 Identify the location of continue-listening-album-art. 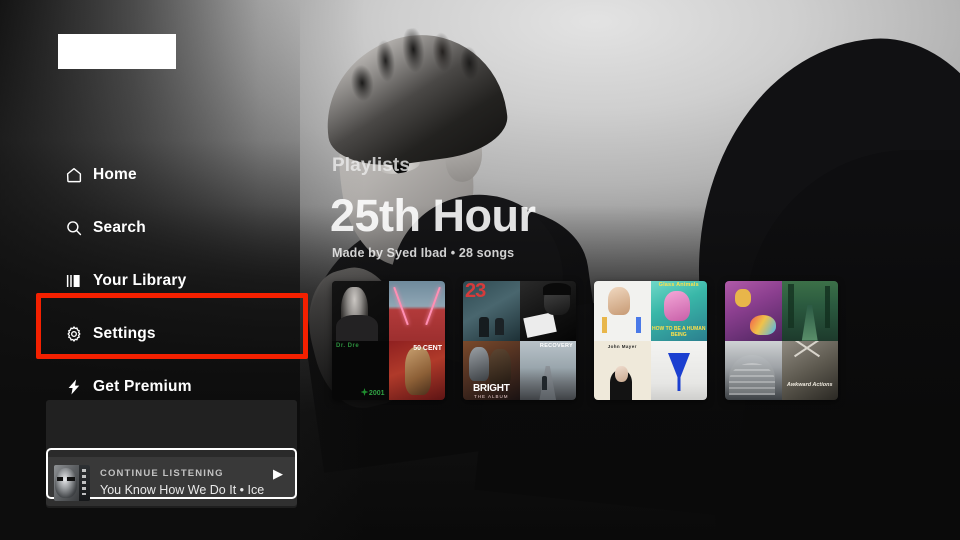
(72, 482).